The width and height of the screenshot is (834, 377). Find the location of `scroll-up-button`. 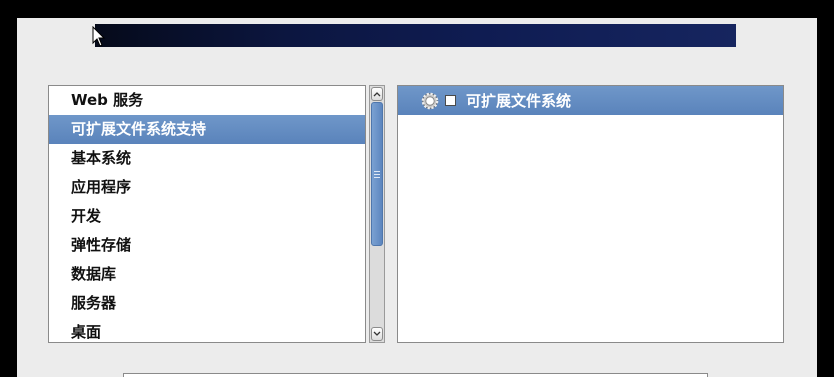

scroll-up-button is located at coordinates (377, 94).